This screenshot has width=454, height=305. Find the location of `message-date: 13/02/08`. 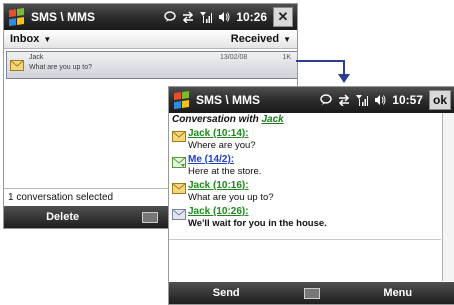

message-date: 13/02/08 is located at coordinates (234, 57).